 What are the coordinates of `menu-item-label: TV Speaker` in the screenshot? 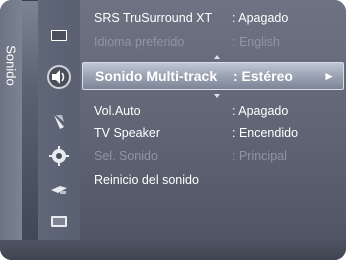 It's located at (127, 133).